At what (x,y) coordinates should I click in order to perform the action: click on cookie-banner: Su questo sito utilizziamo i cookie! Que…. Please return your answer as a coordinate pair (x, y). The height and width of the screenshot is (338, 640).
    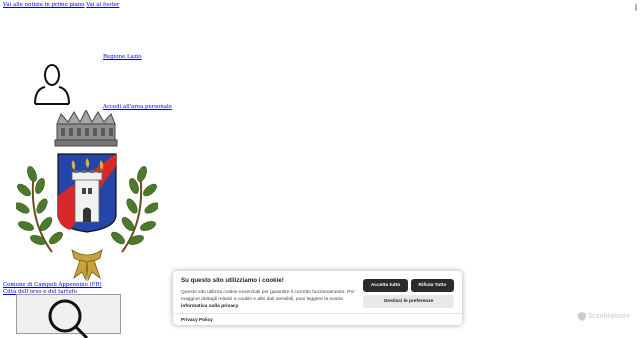
    Looking at the image, I should click on (317, 298).